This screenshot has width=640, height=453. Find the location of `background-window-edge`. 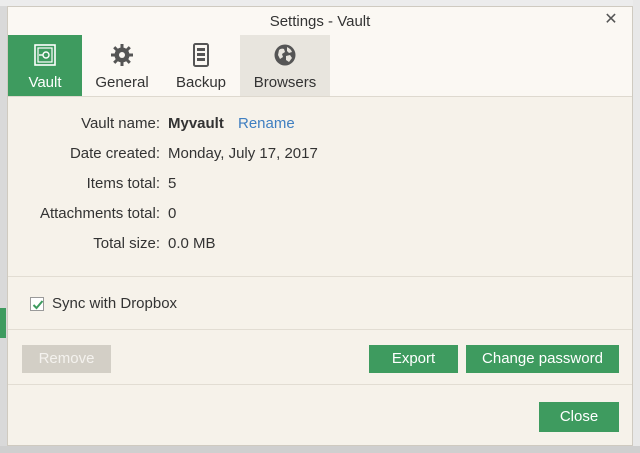

background-window-edge is located at coordinates (636, 226).